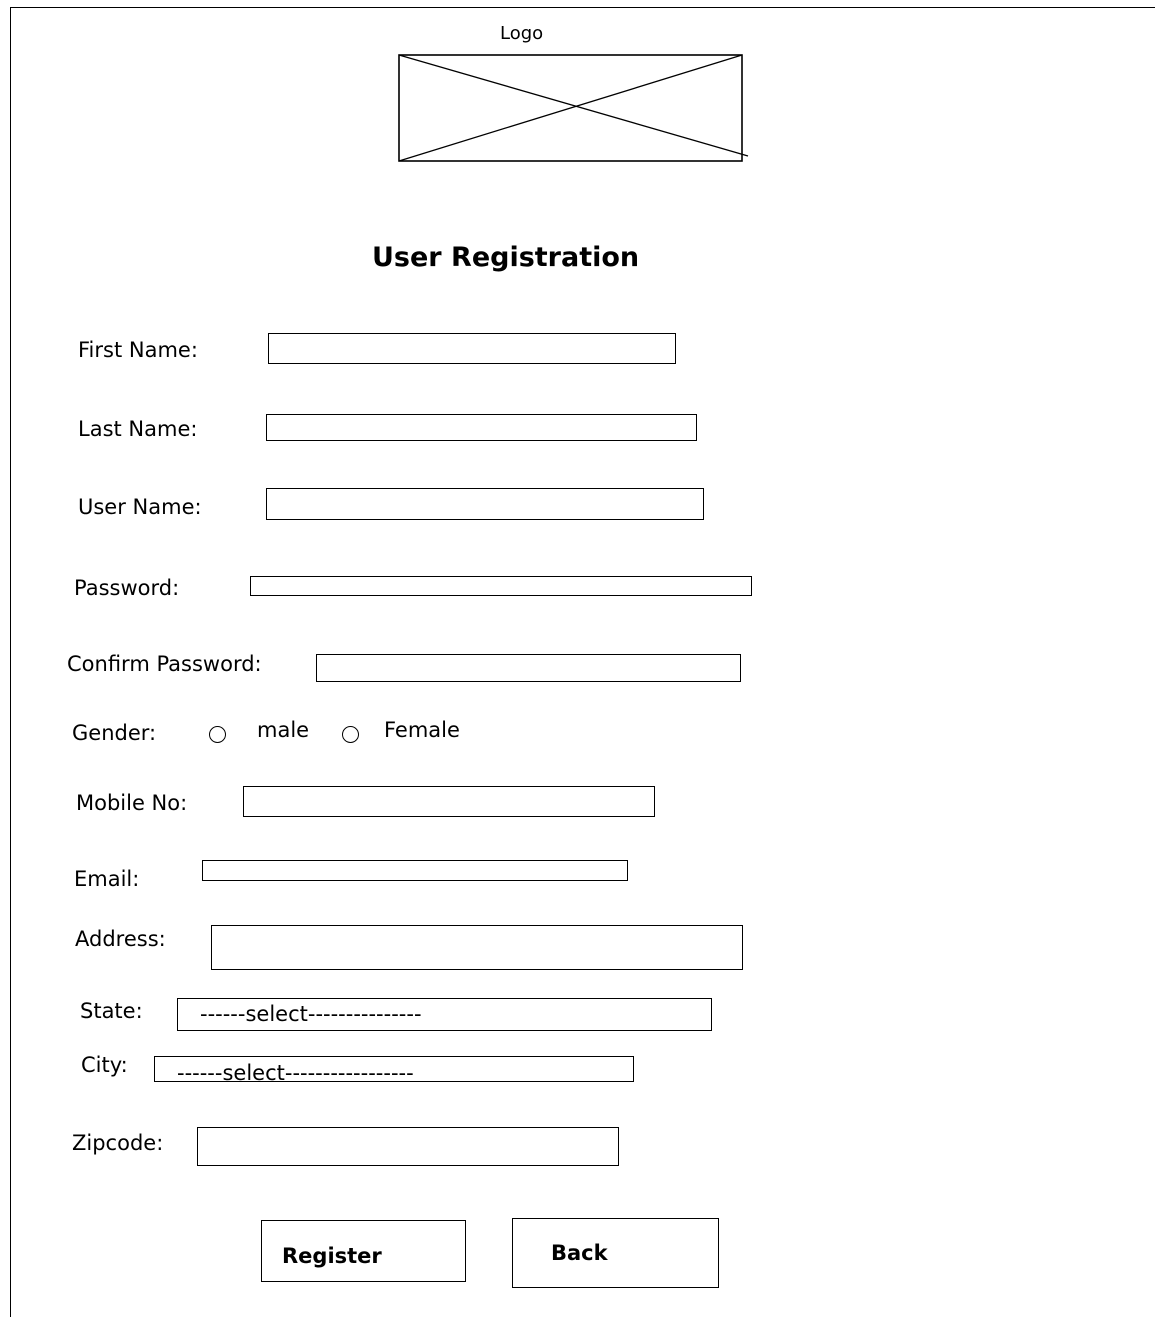 Image resolution: width=1155 pixels, height=1317 pixels. I want to click on last-name-label: Last Name:, so click(138, 429).